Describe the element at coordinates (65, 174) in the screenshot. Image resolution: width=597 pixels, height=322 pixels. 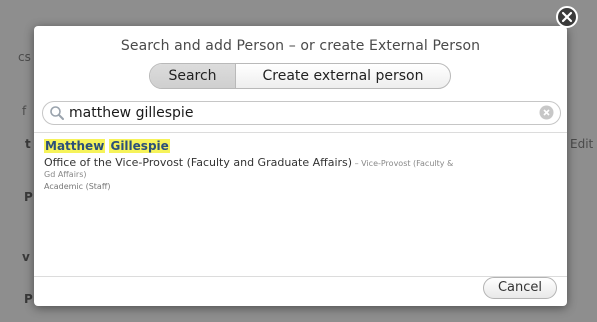
I see `result-department-sub-continued: Gd Affairs)` at that location.